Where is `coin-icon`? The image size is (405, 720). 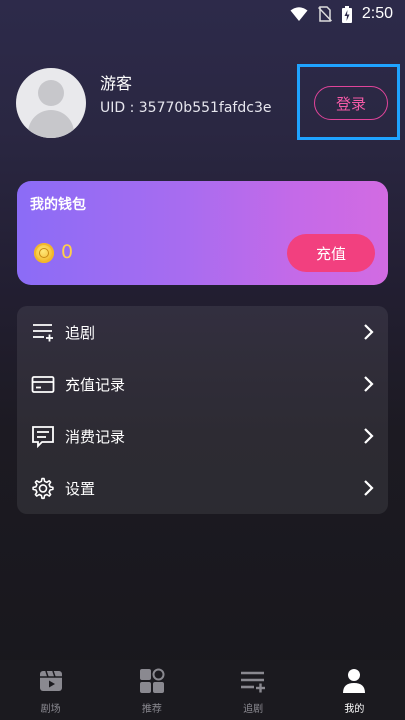 coin-icon is located at coordinates (44, 253).